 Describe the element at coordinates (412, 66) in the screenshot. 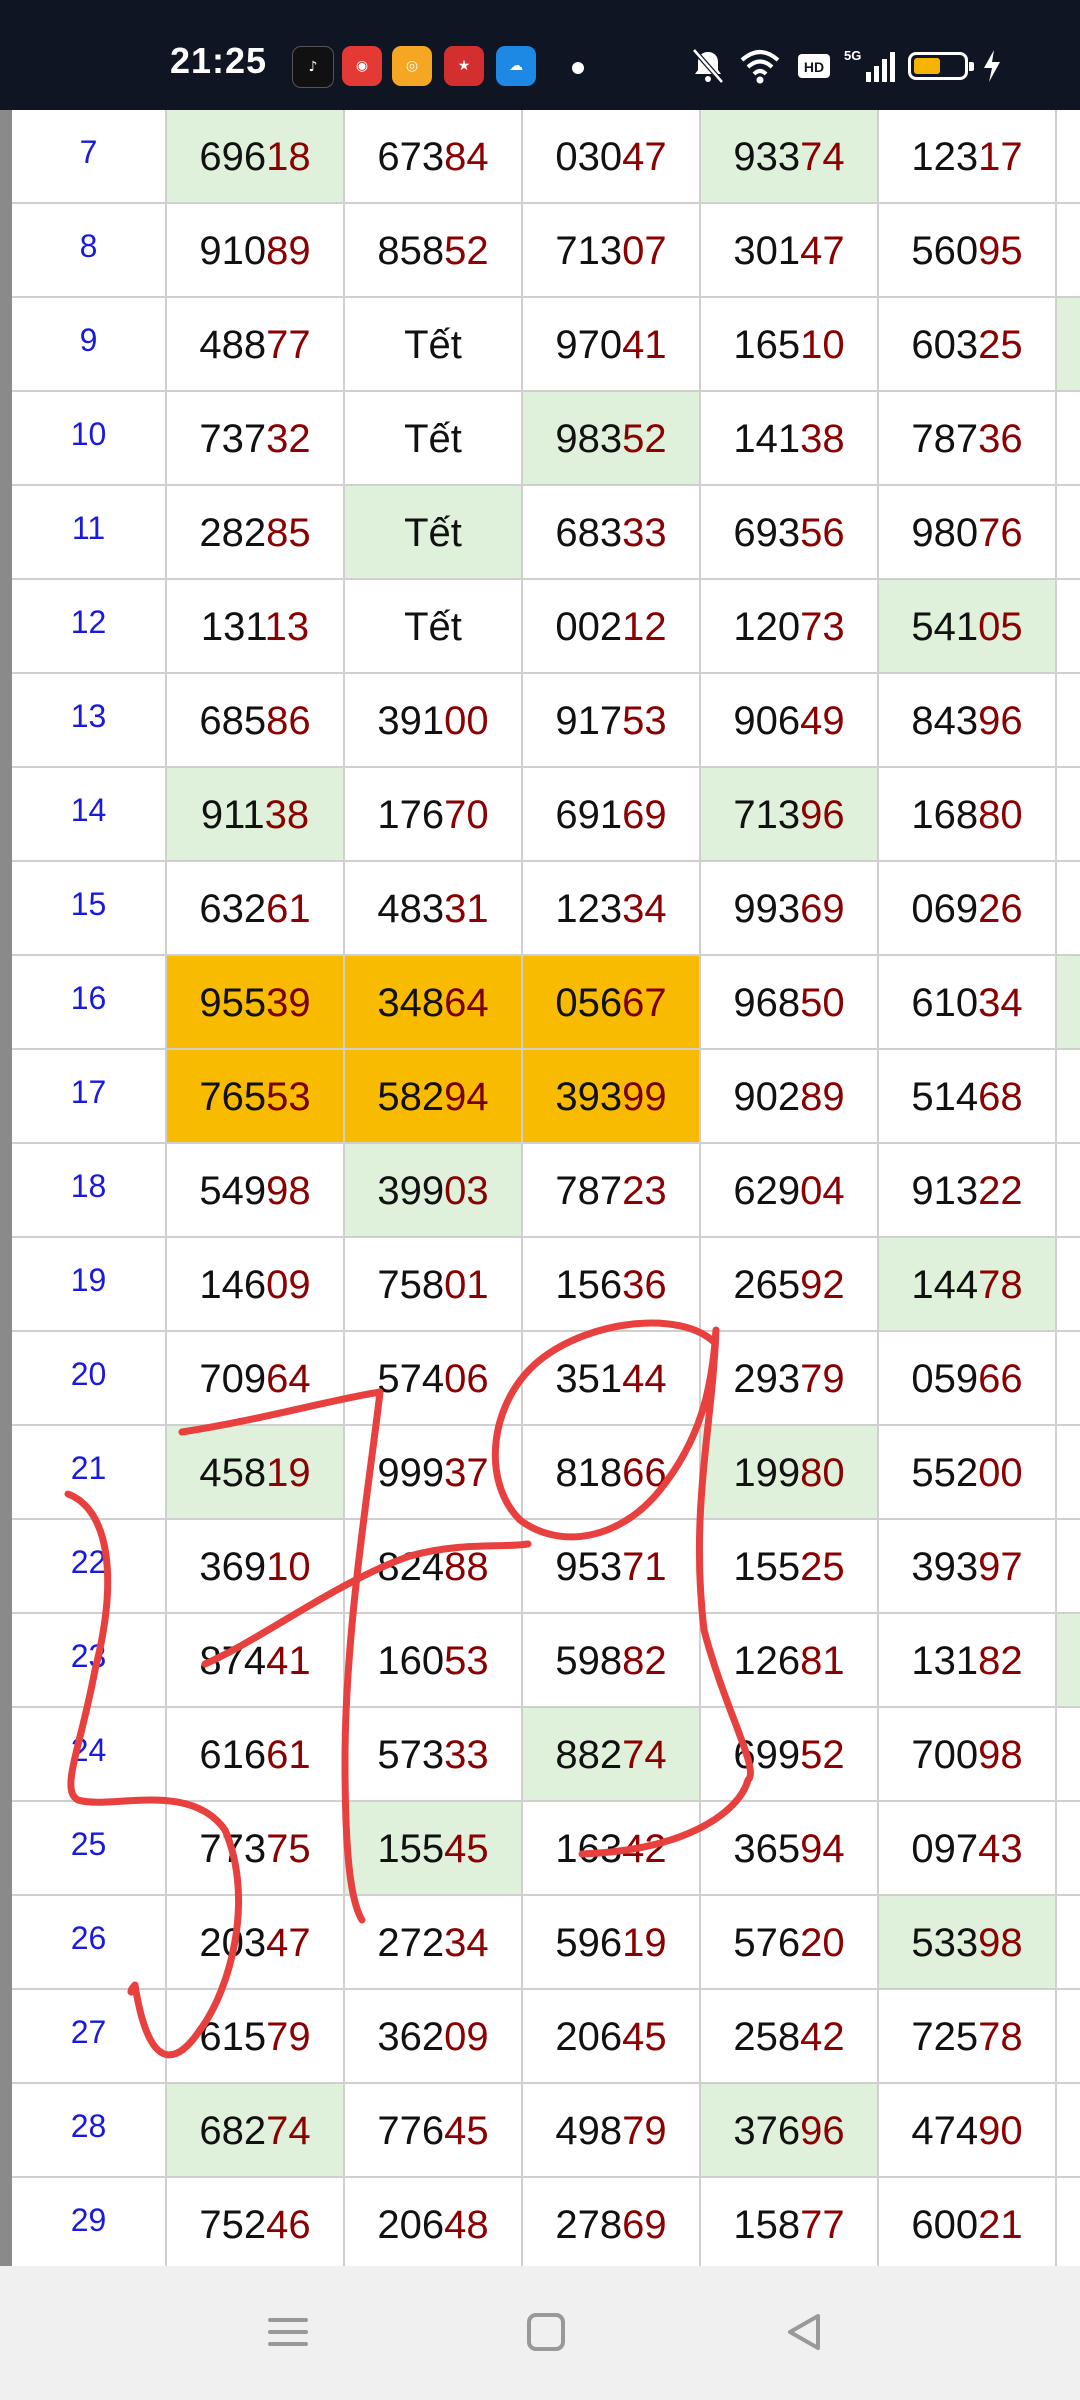

I see `weibo-icon: ◎` at that location.